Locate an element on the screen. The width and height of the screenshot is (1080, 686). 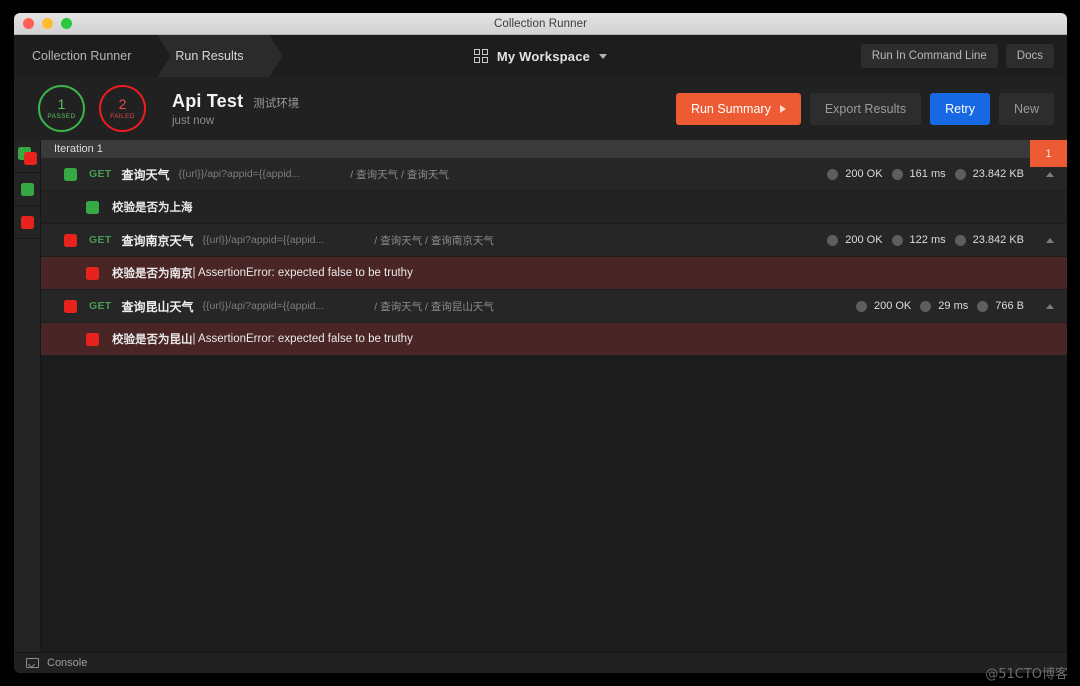
run-metadata: Api Test 测试环境 just now is located at coordinates (235, 109).